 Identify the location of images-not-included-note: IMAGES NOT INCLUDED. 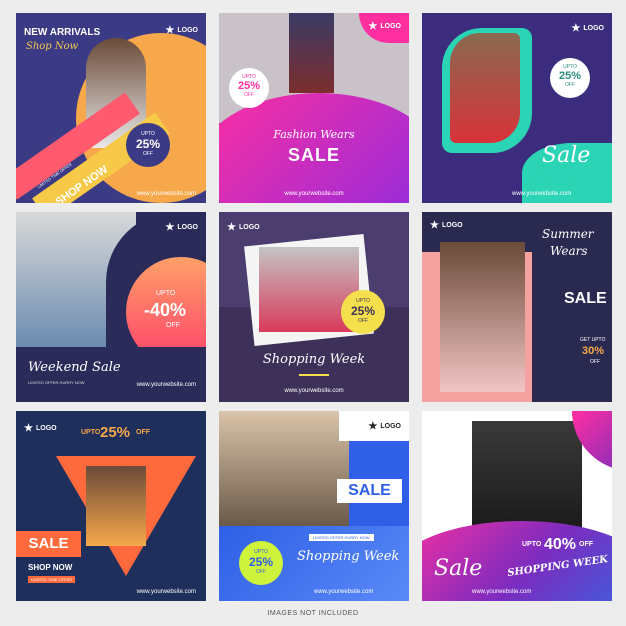
(313, 613).